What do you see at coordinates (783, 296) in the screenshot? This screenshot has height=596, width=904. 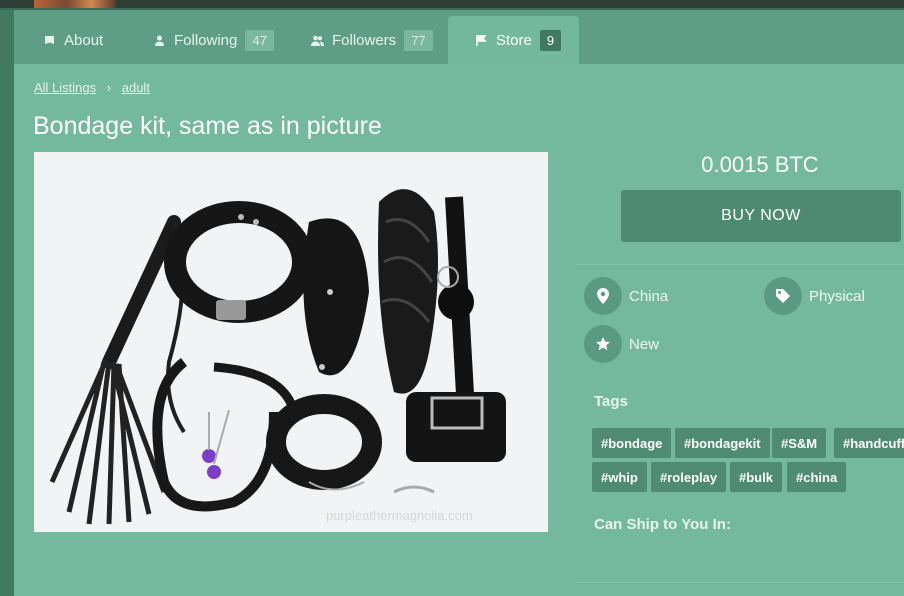 I see `tag-icon` at bounding box center [783, 296].